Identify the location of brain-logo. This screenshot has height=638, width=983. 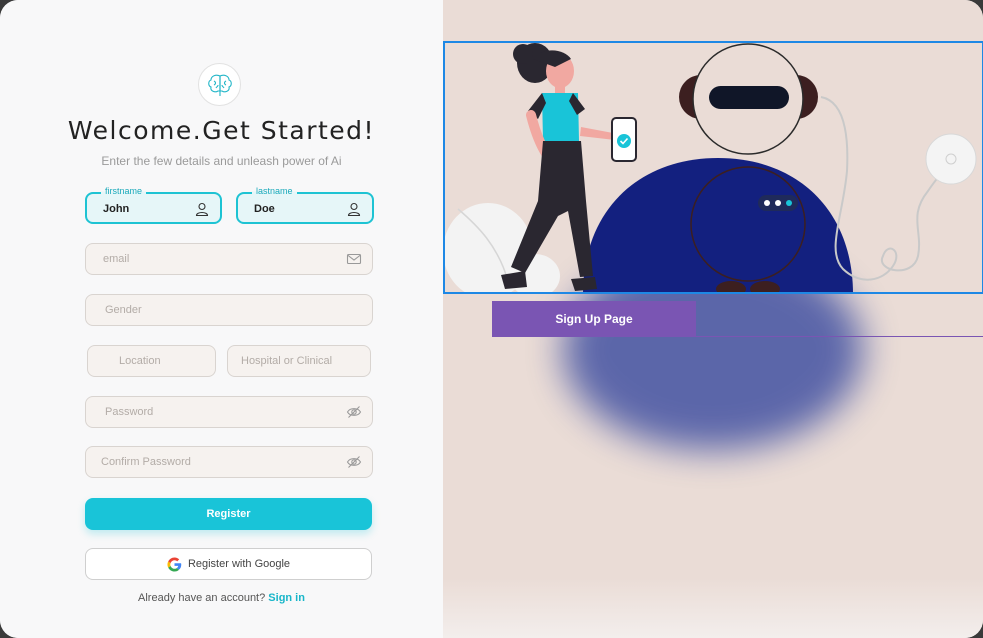
(219, 84).